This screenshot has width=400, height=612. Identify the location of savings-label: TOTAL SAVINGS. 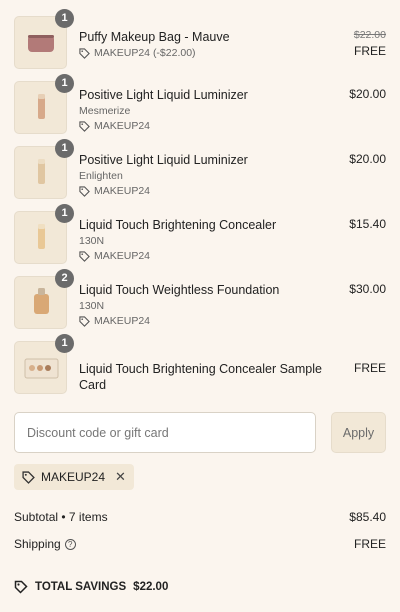
(81, 587).